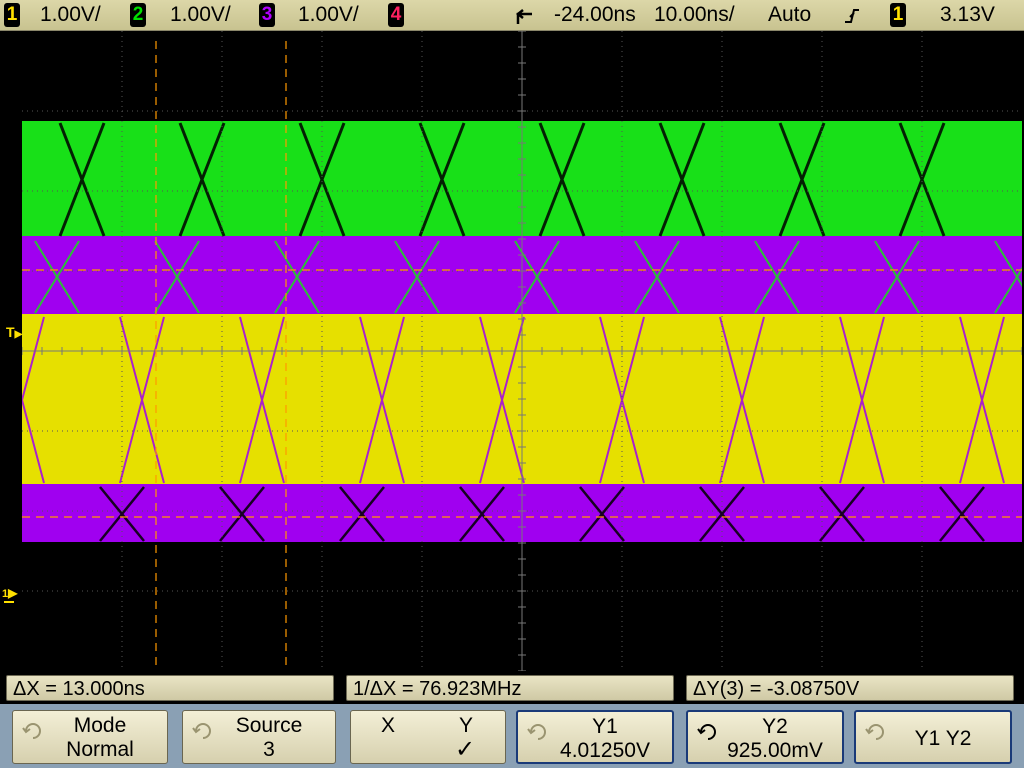 The height and width of the screenshot is (768, 1024). Describe the element at coordinates (388, 725) in the screenshot. I see `x-option: X` at that location.